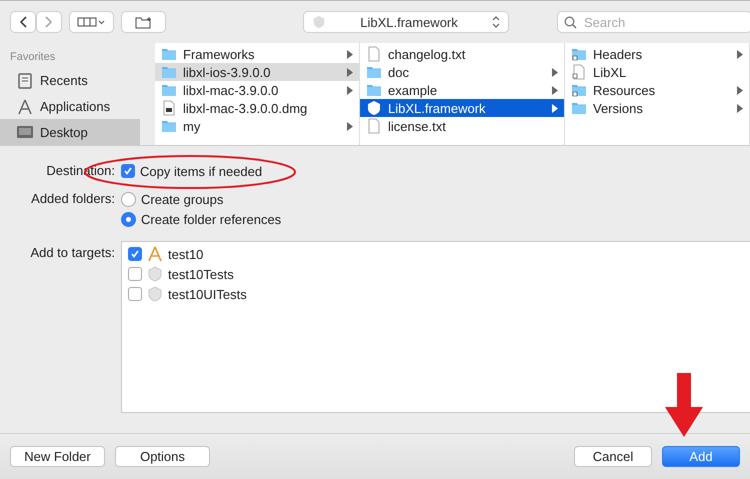  I want to click on search-input: Search, so click(657, 22).